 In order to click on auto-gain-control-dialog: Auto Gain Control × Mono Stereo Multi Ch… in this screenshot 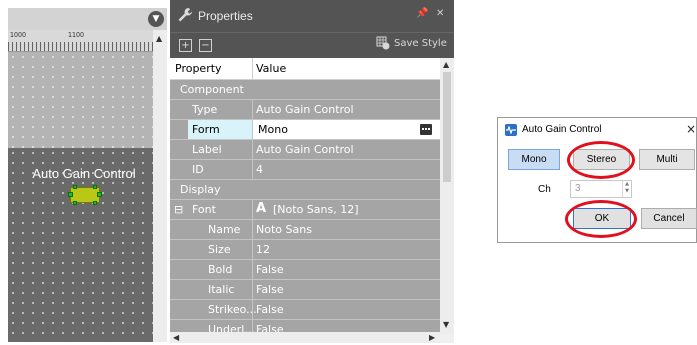, I will do `click(597, 180)`.